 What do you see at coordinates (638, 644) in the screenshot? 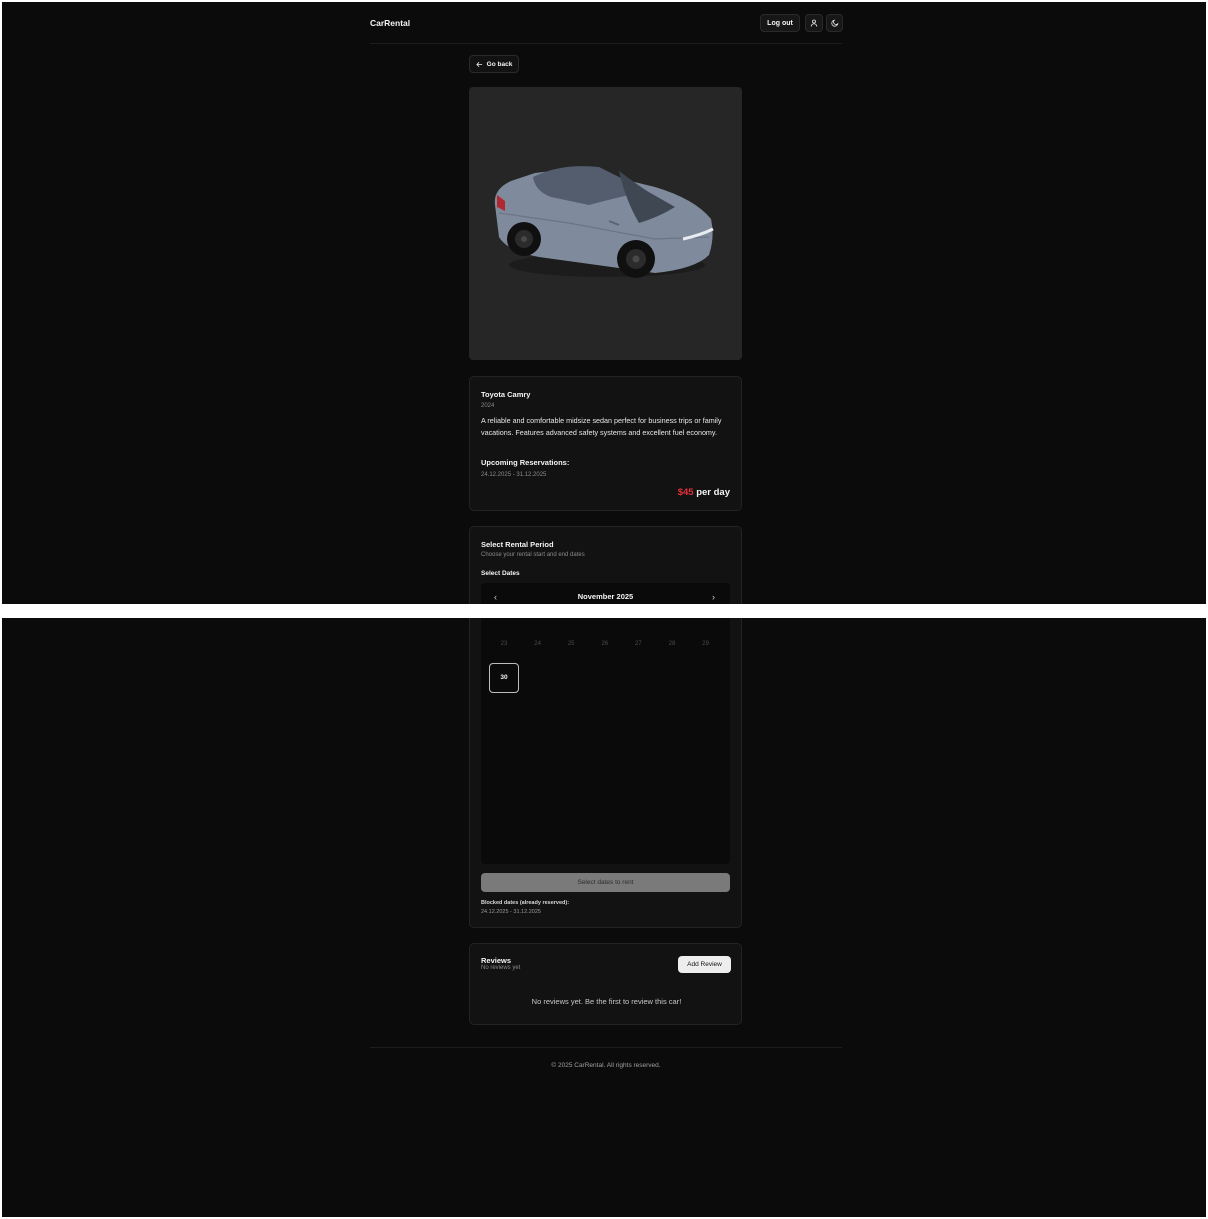
I see `calendar-day: 27` at bounding box center [638, 644].